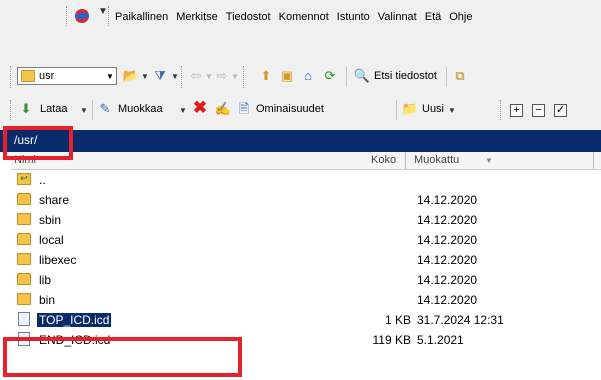 This screenshot has height=380, width=601. I want to click on list-item: sbin 14.12.2020, so click(306, 220).